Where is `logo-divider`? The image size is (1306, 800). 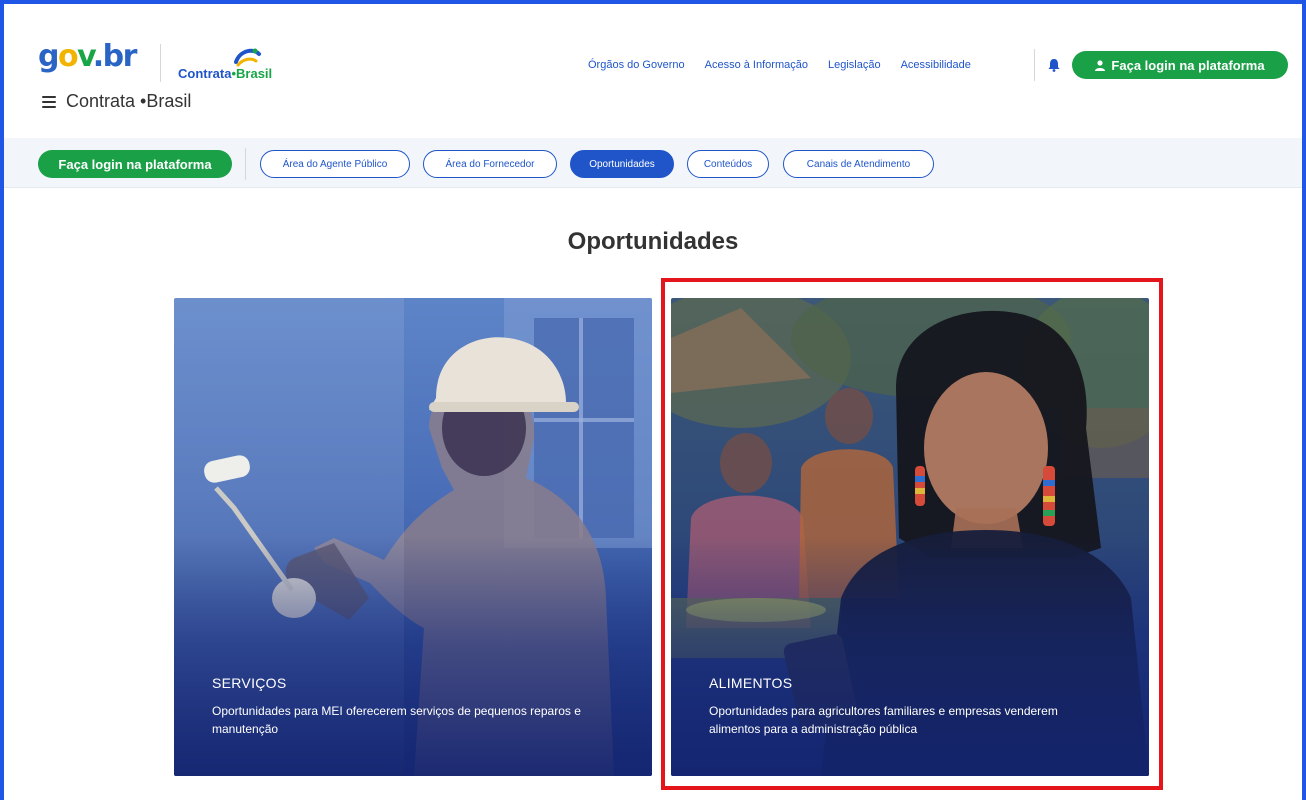 logo-divider is located at coordinates (160, 63).